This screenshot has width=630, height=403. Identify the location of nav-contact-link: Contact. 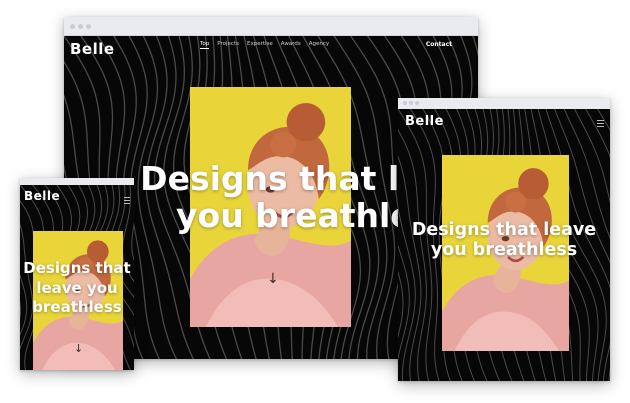
(439, 44).